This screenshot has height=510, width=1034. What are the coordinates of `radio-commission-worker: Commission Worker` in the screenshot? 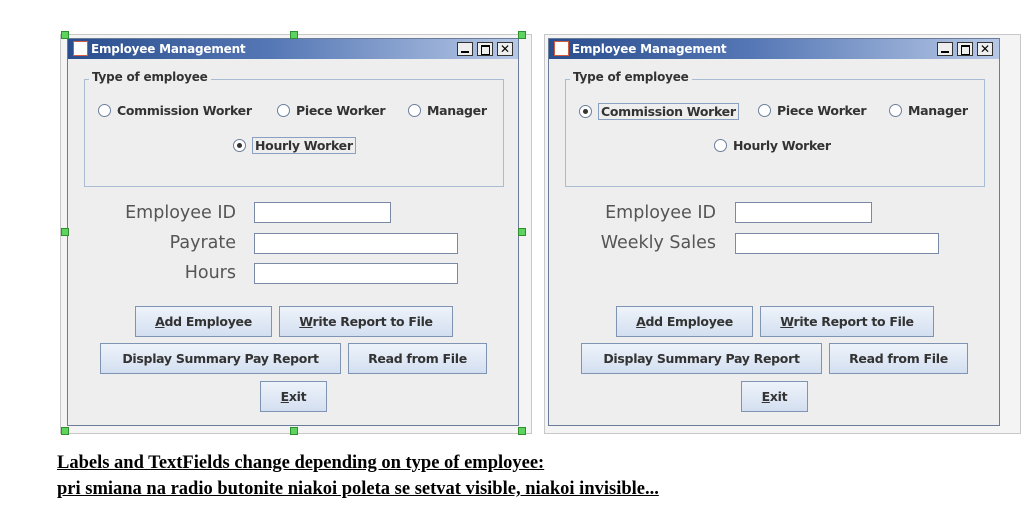 It's located at (659, 111).